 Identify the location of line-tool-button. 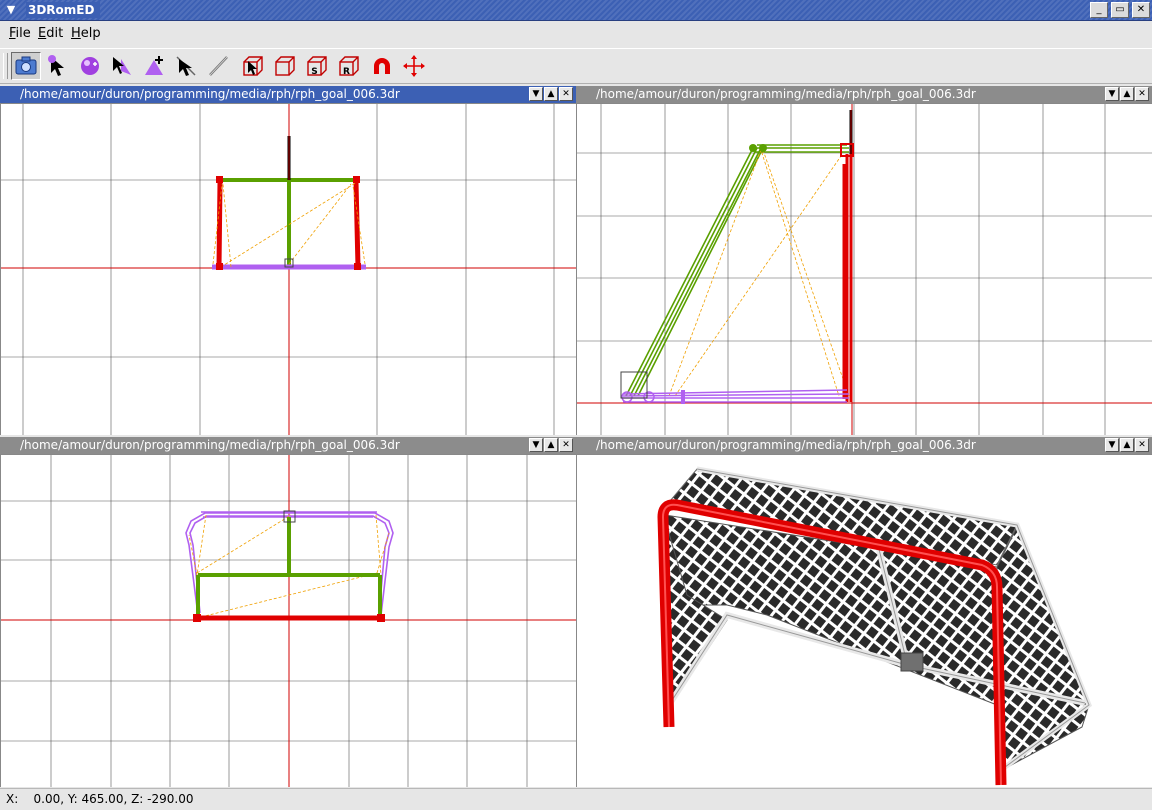
(218, 66).